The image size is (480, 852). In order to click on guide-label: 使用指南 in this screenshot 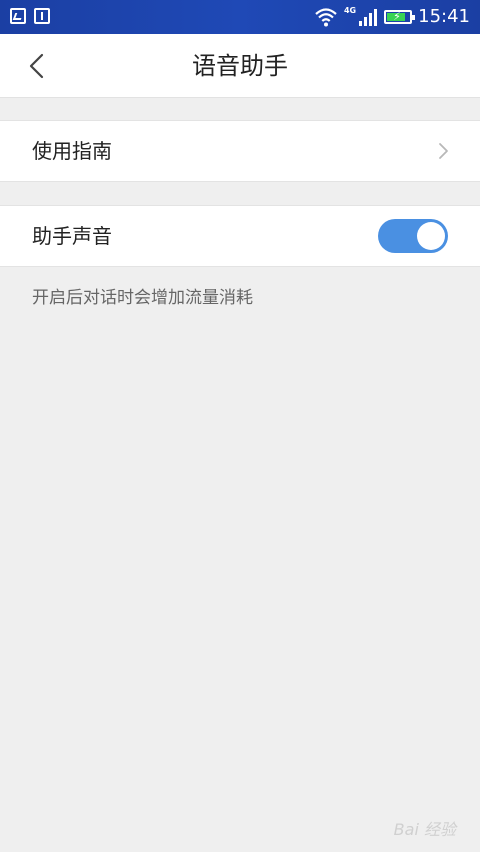, I will do `click(72, 151)`.